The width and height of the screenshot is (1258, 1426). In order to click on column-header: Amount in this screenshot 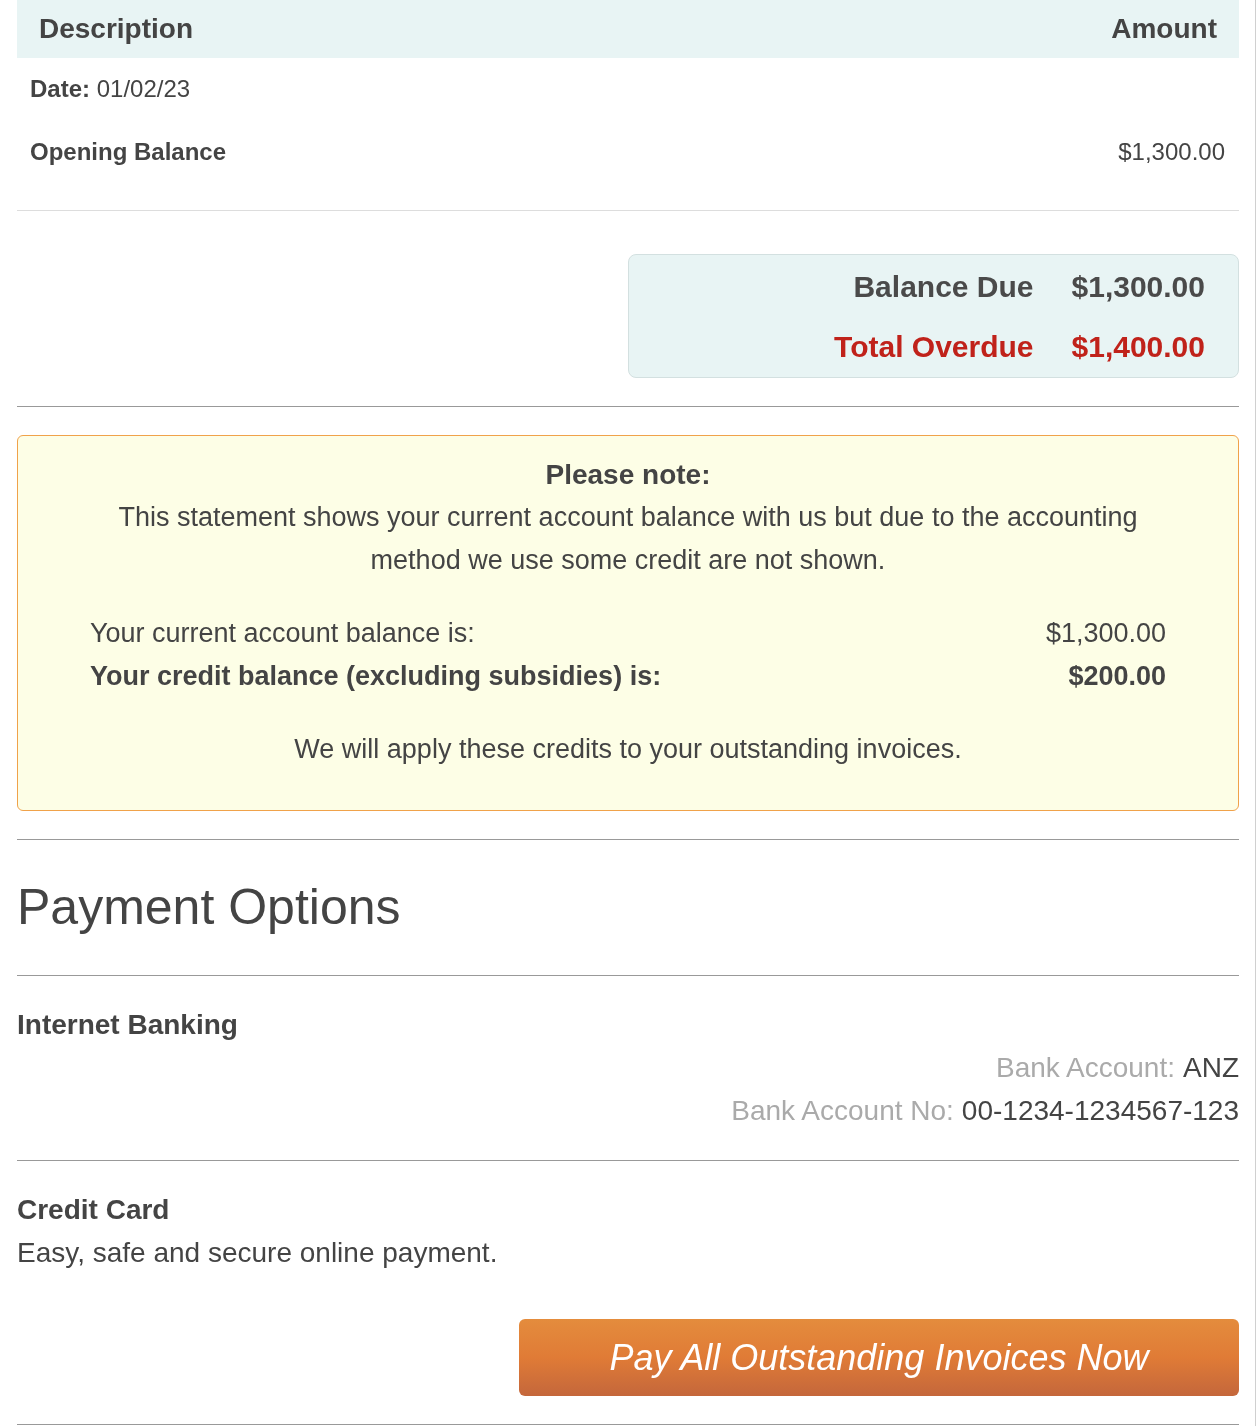, I will do `click(1164, 29)`.